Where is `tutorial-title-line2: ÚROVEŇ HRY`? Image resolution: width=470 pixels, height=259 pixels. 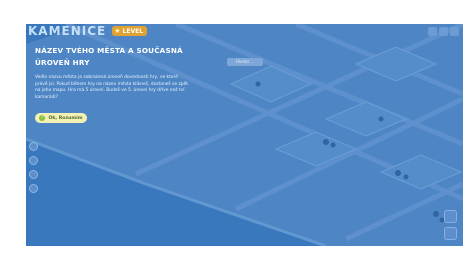
tutorial-title-line2: ÚROVEŇ HRY is located at coordinates (62, 62).